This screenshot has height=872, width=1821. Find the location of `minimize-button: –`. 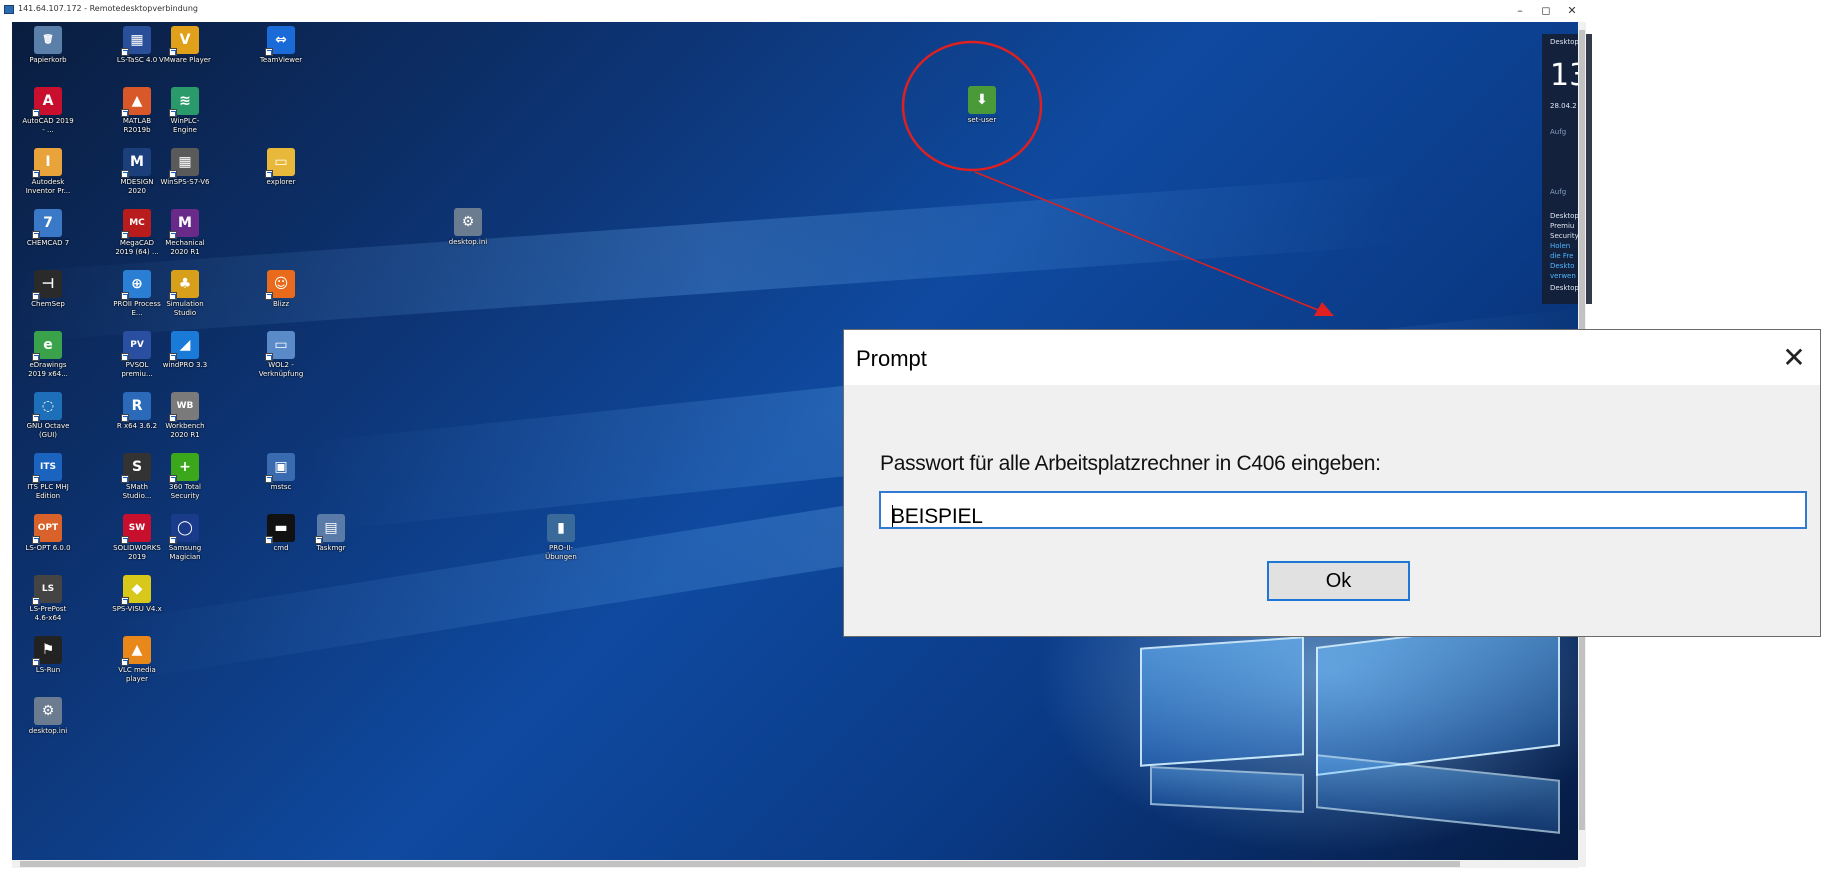

minimize-button: – is located at coordinates (1520, 11).